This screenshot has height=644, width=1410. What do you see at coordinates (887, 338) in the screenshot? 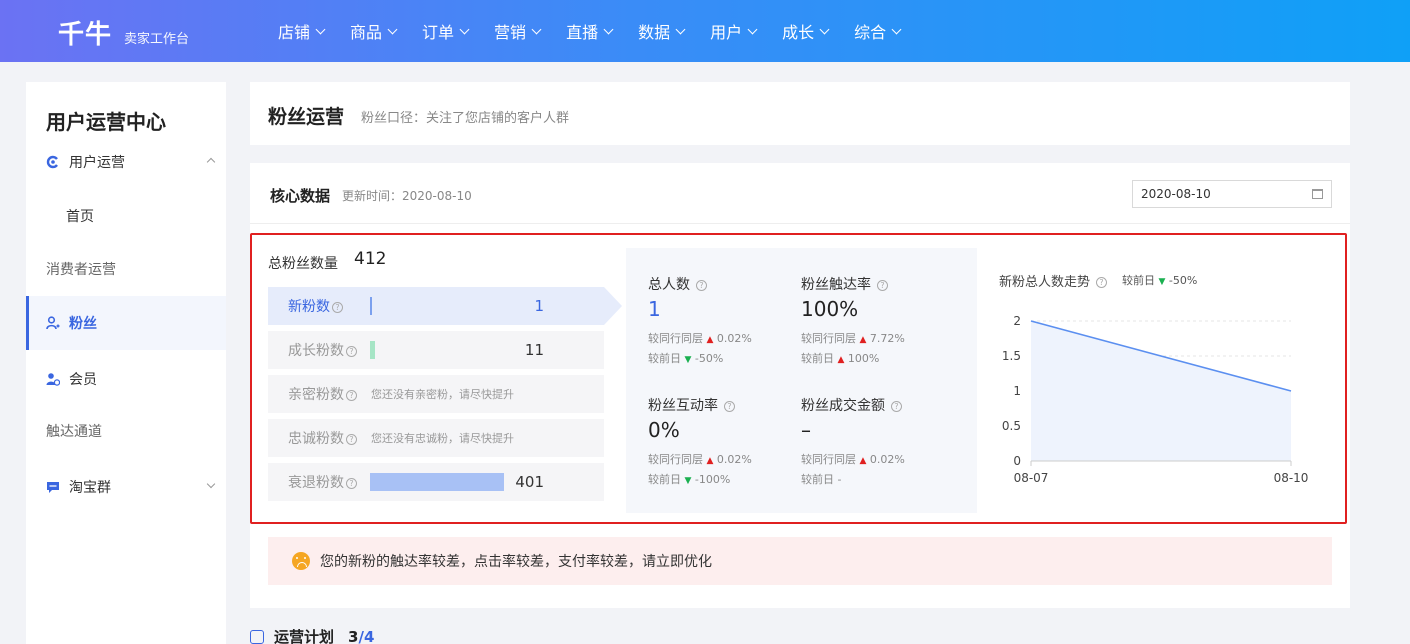
I see `compare-value: 7.72%` at bounding box center [887, 338].